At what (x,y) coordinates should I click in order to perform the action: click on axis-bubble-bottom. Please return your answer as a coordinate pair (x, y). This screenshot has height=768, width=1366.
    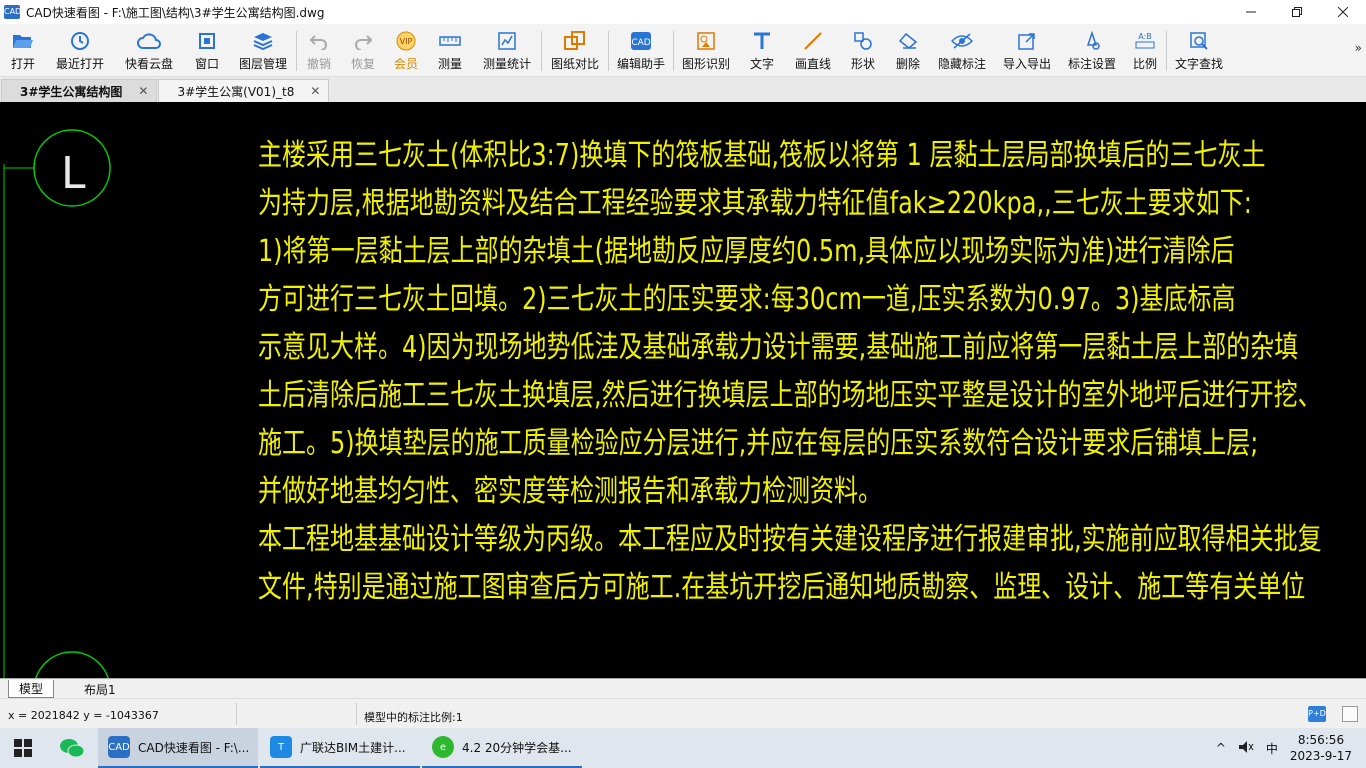
    Looking at the image, I should click on (72, 664).